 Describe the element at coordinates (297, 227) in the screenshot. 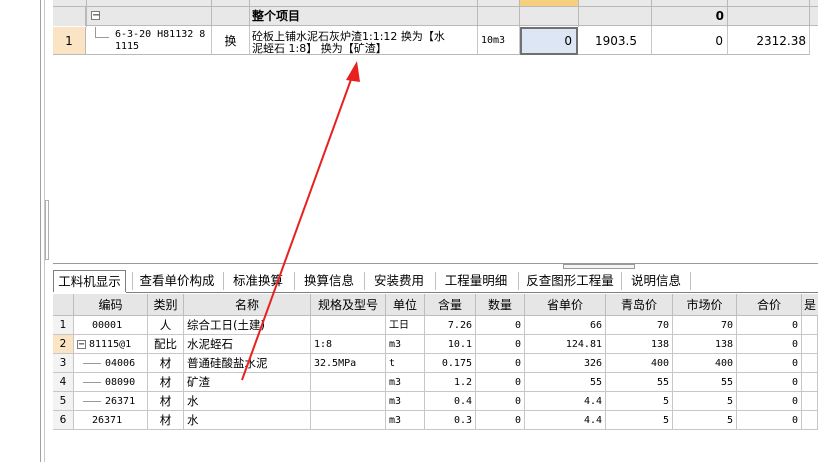

I see `arrow-shaft` at that location.